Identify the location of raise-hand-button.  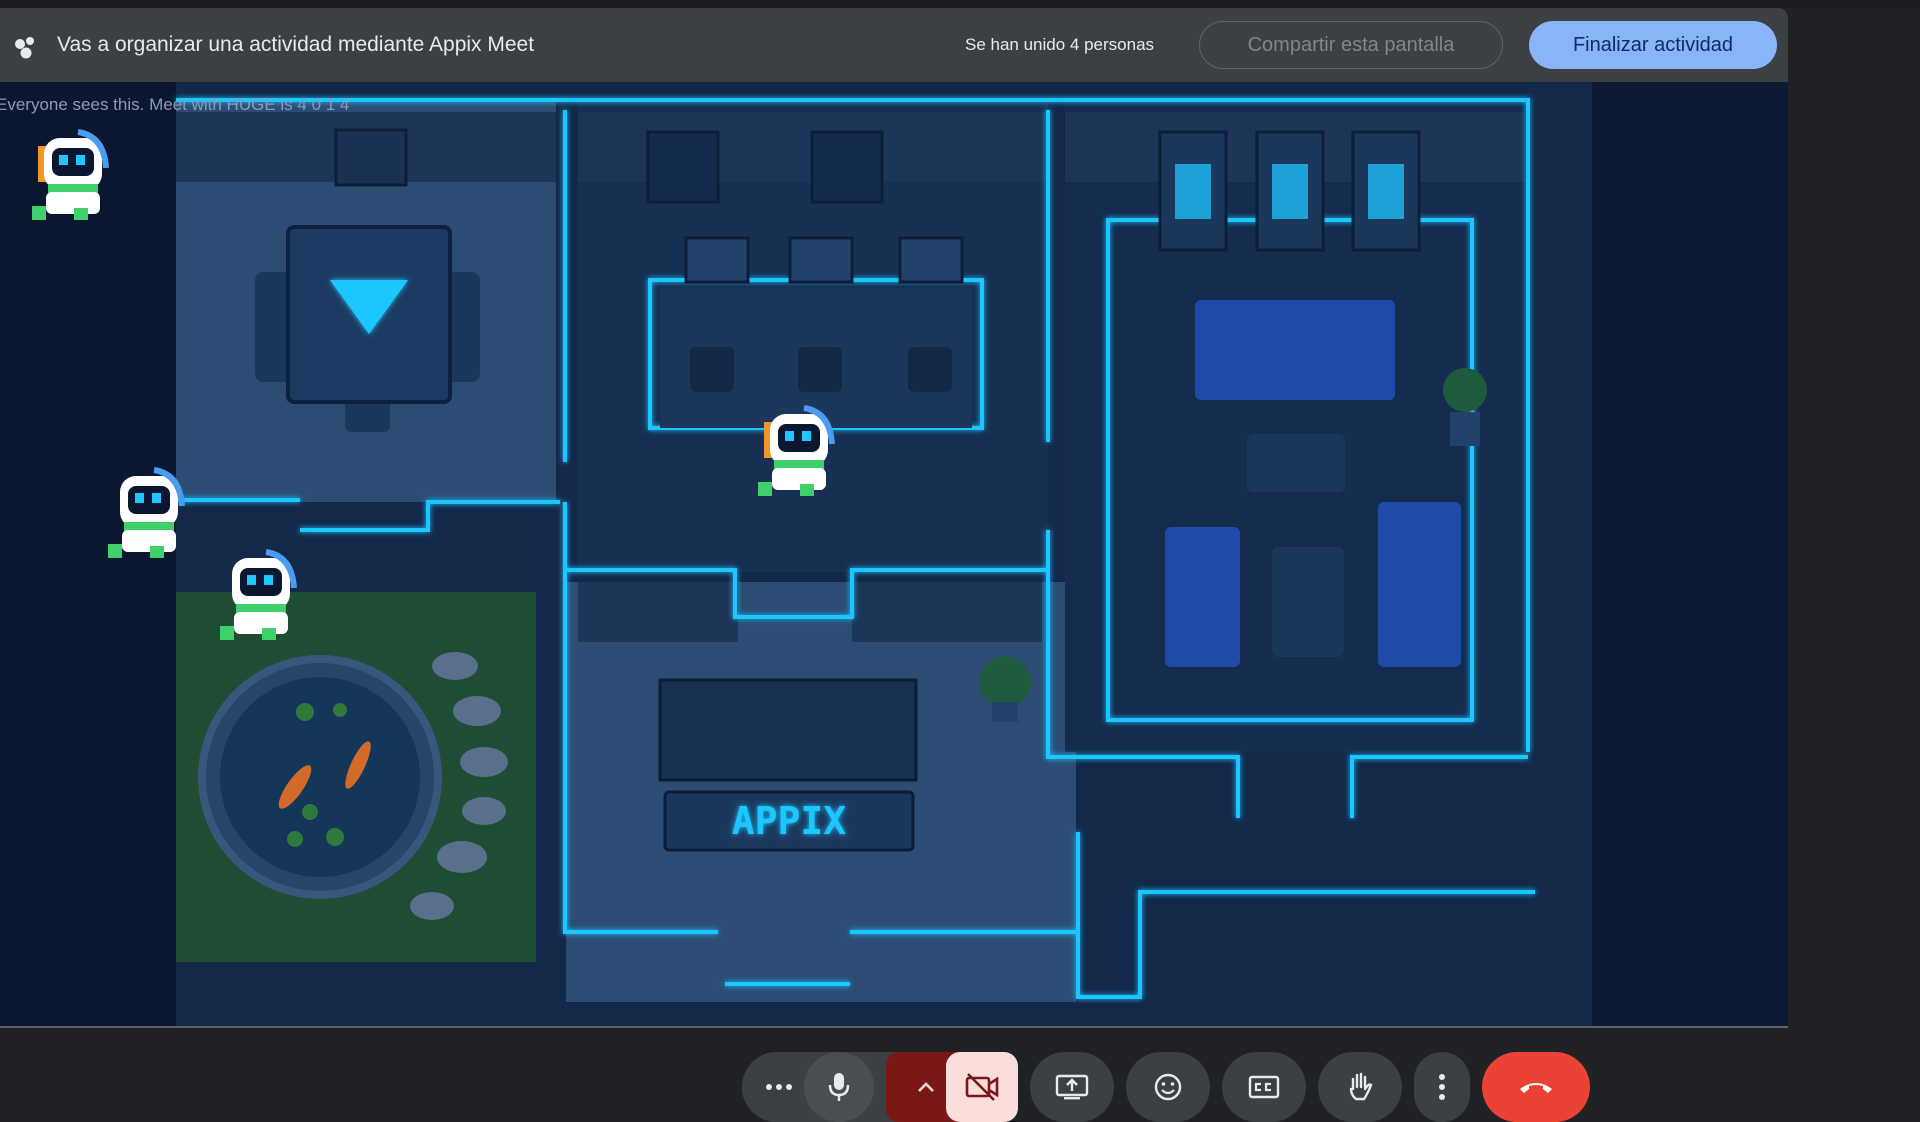
(1360, 1087).